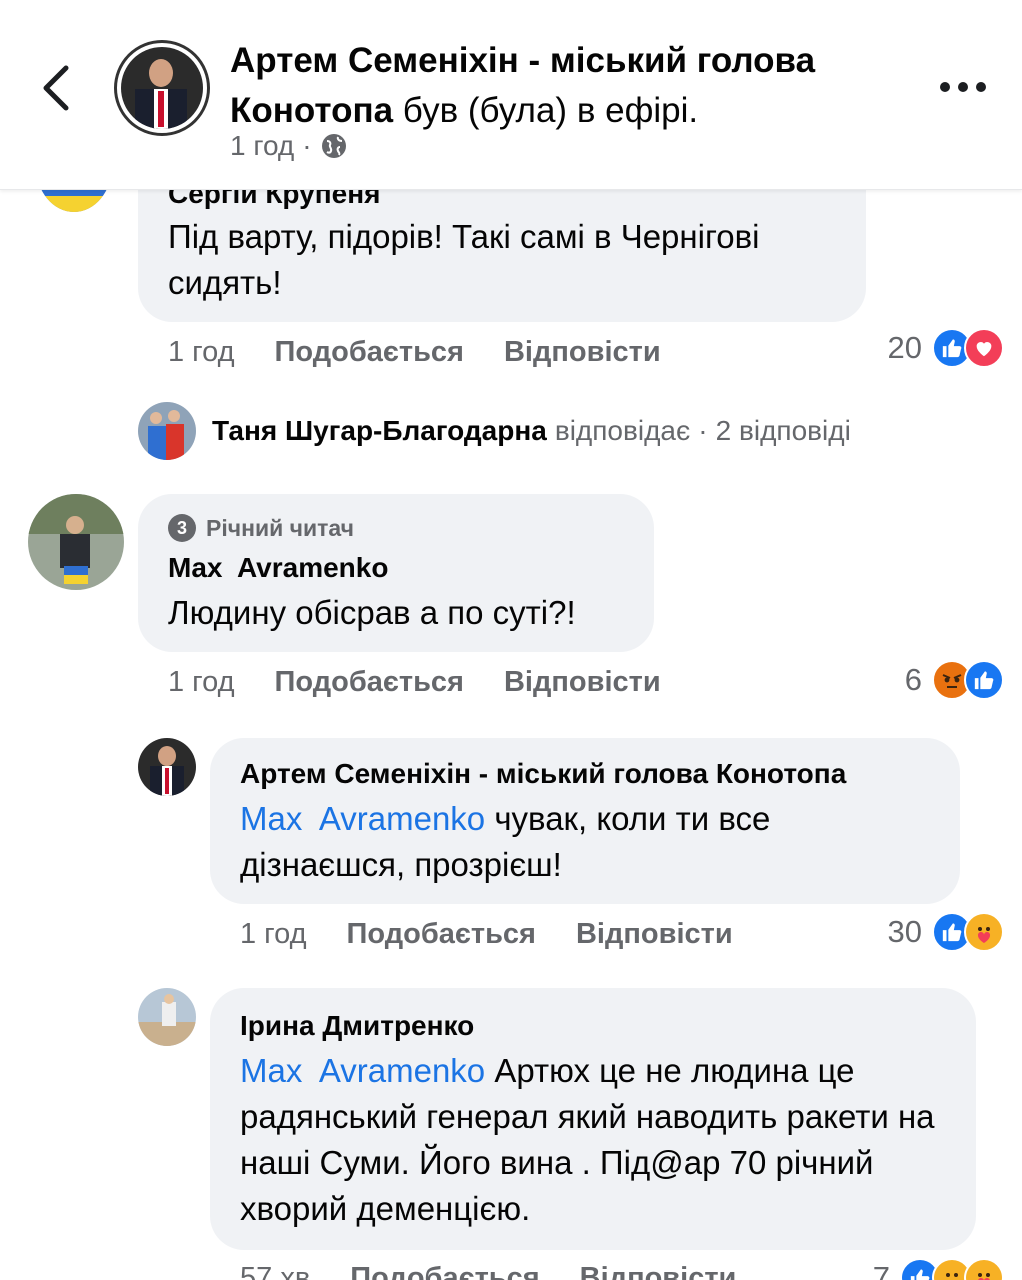  I want to click on post-time: 1 год, so click(262, 146).